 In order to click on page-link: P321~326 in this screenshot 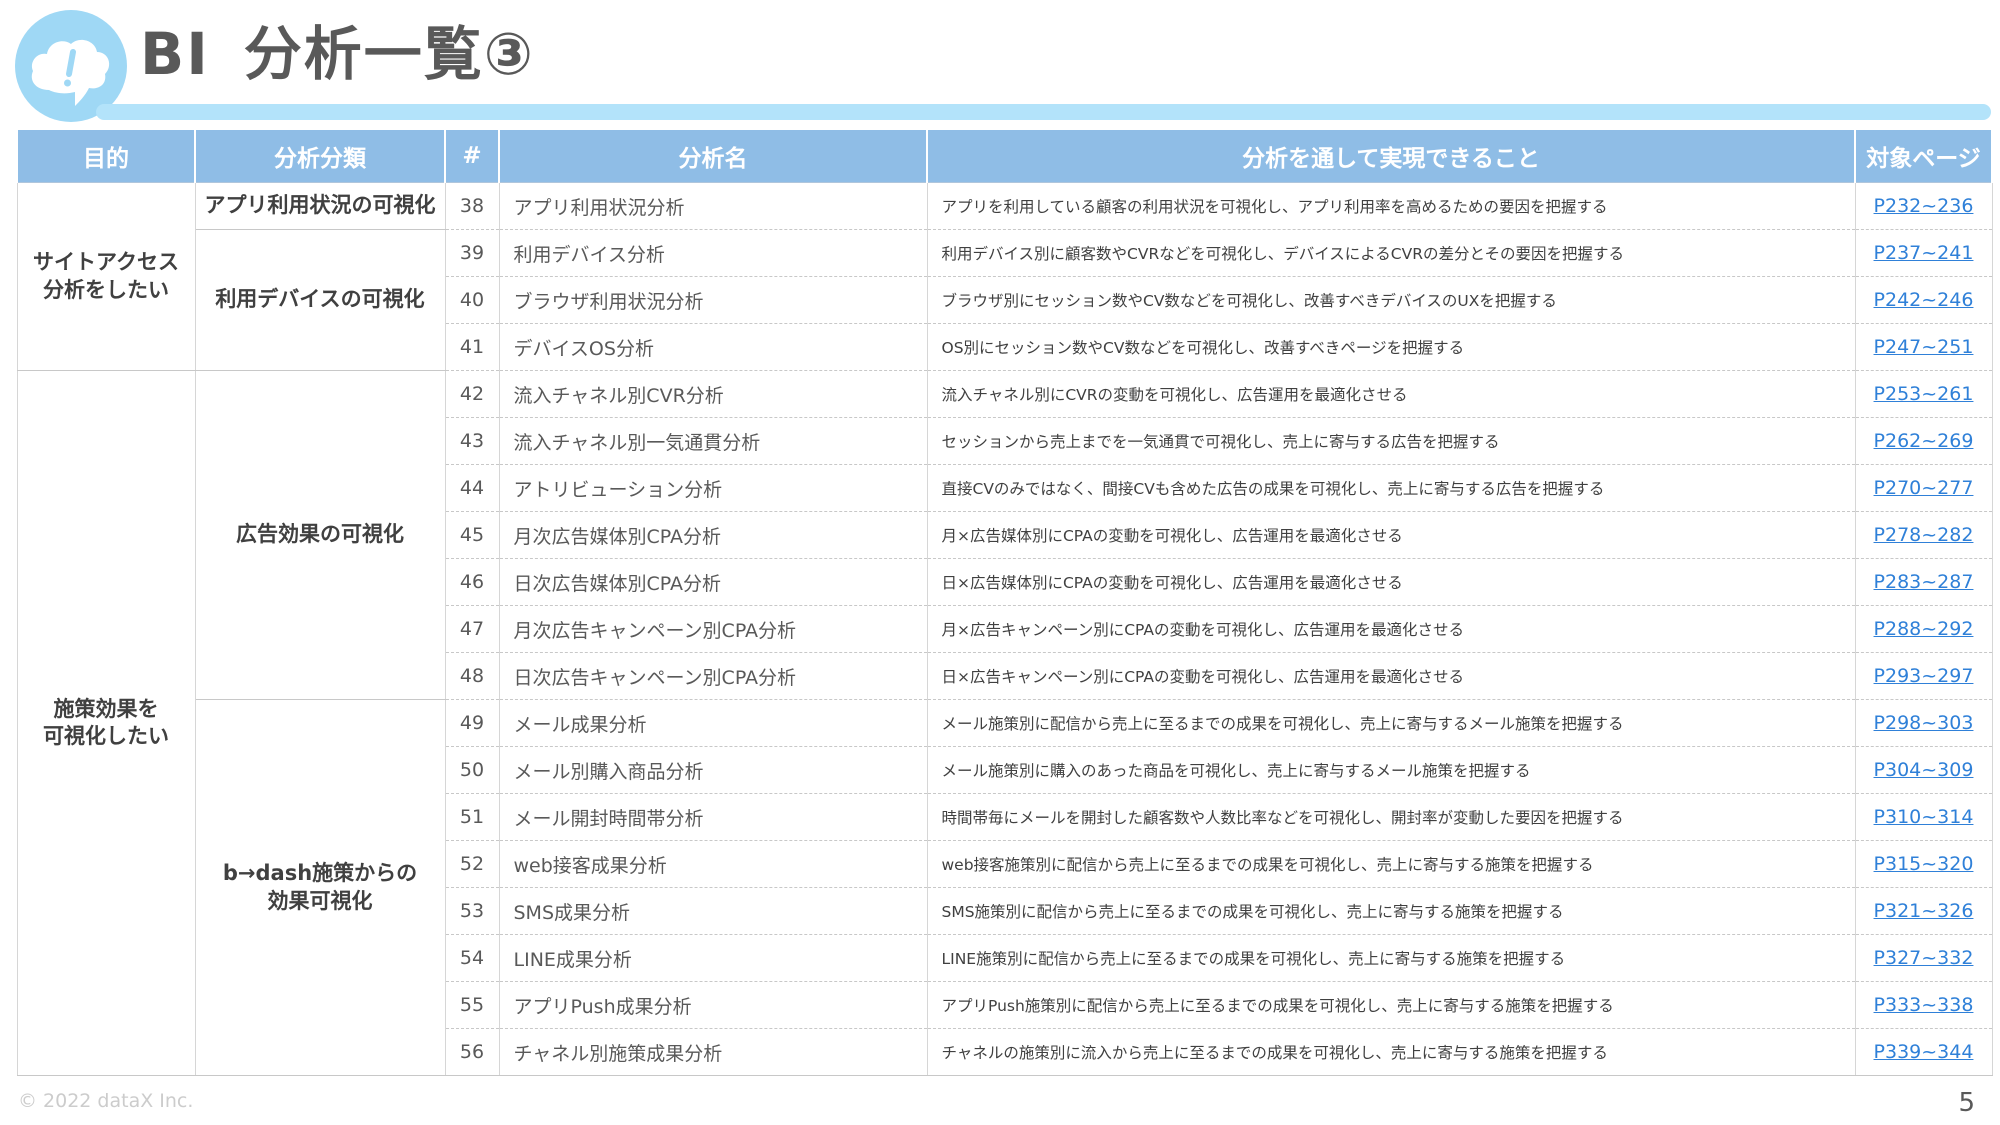, I will do `click(1924, 911)`.